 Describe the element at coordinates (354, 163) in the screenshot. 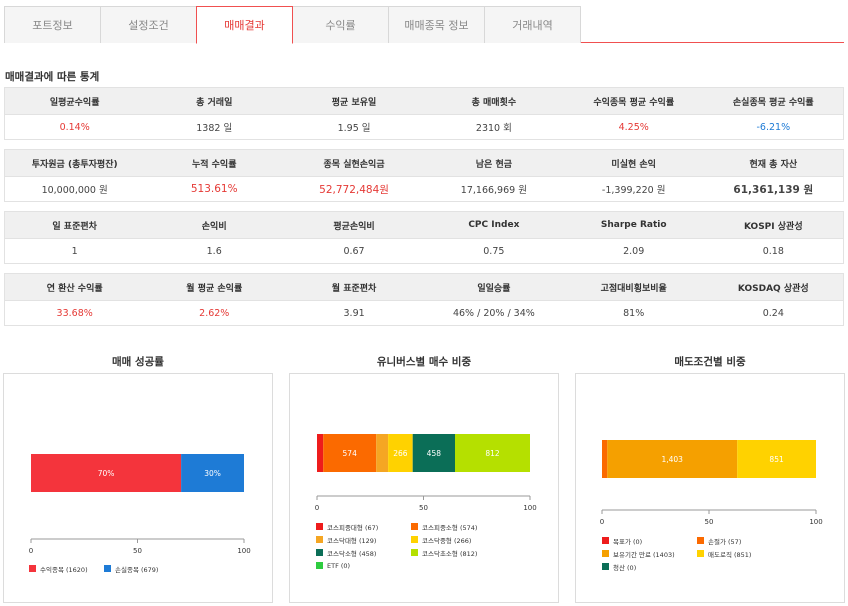

I see `stat-header: 종목 실현손익금` at that location.